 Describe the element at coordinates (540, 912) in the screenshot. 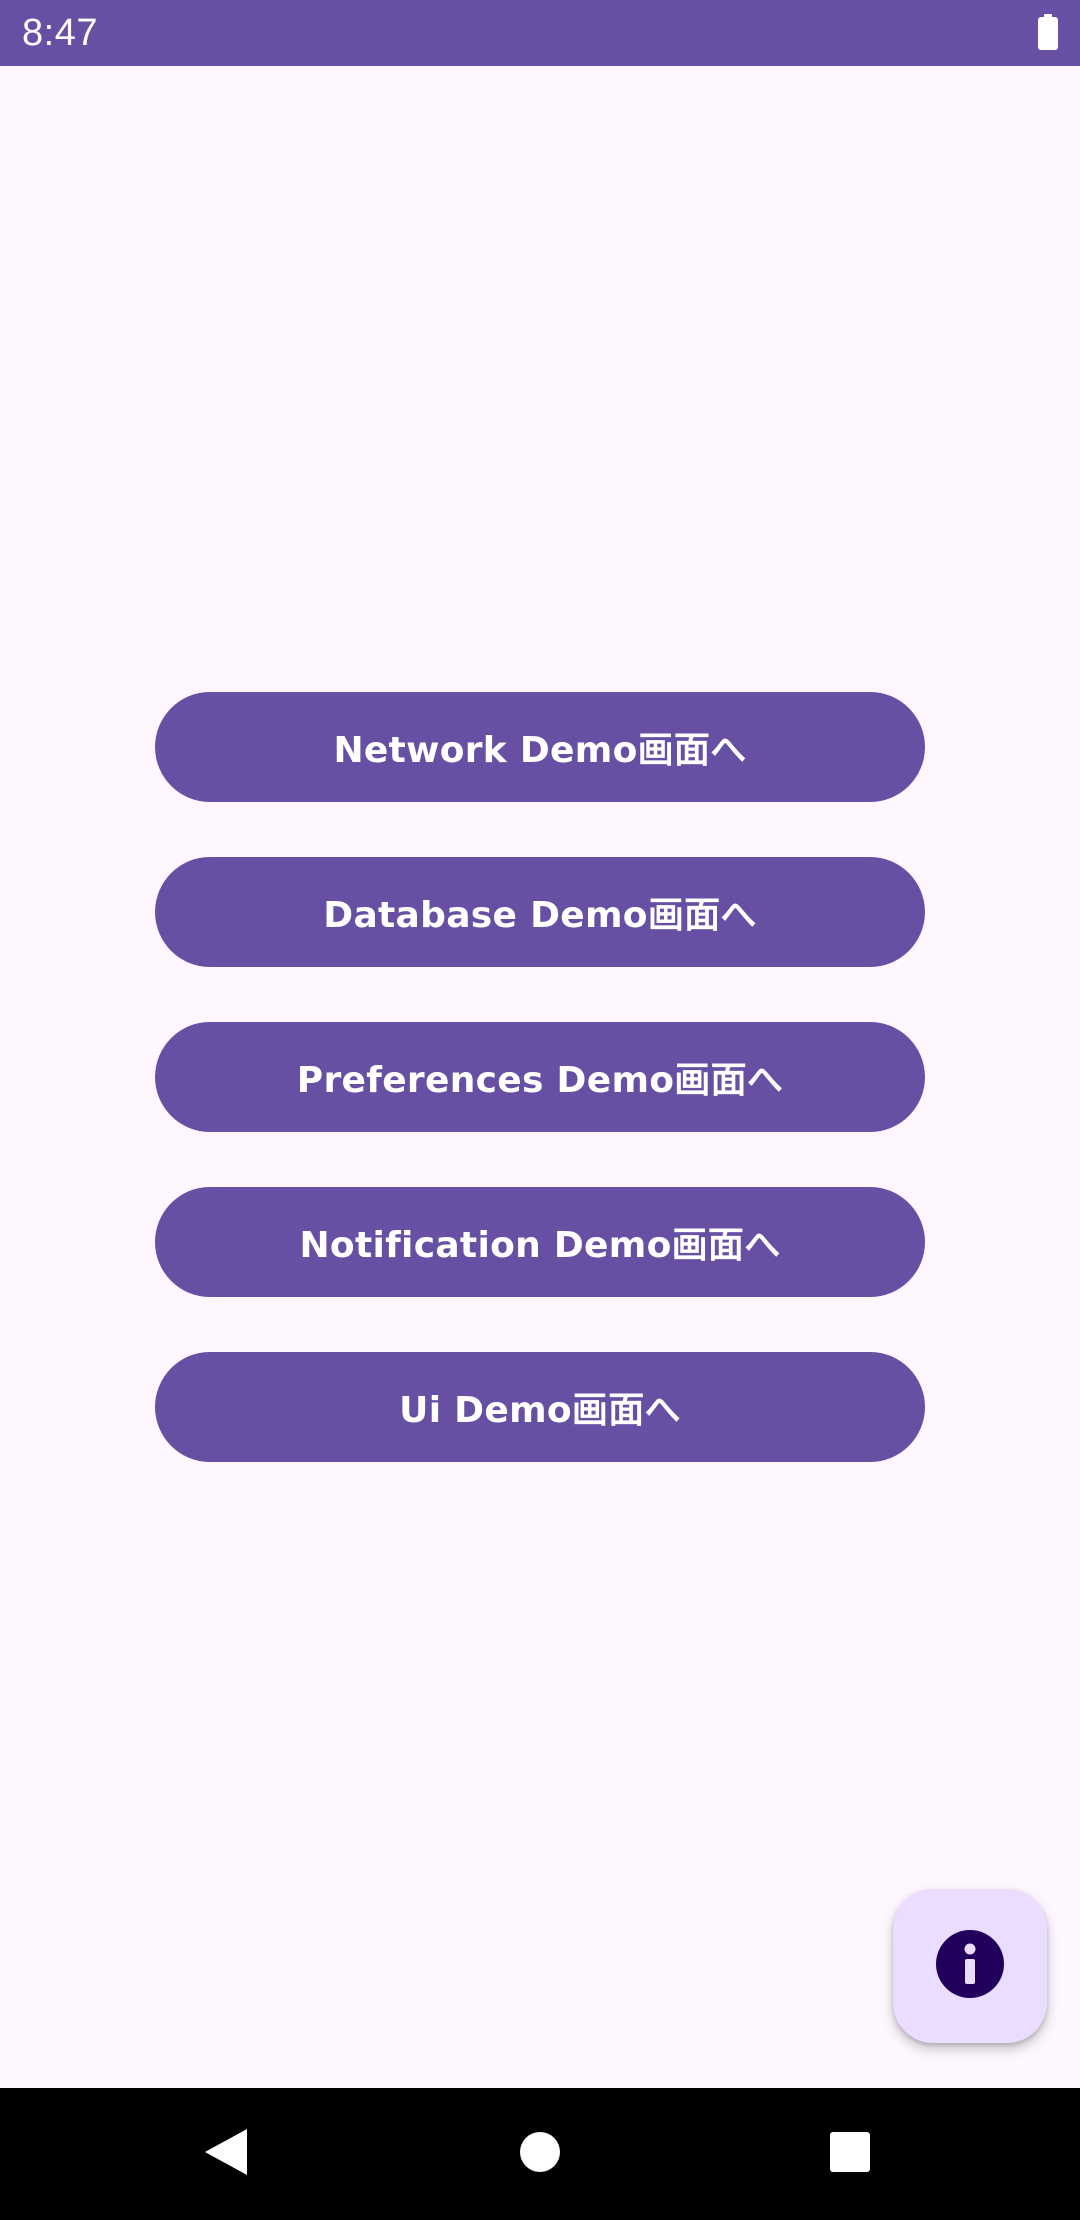

I see `database-demo-button: Database Demo画面へ` at that location.